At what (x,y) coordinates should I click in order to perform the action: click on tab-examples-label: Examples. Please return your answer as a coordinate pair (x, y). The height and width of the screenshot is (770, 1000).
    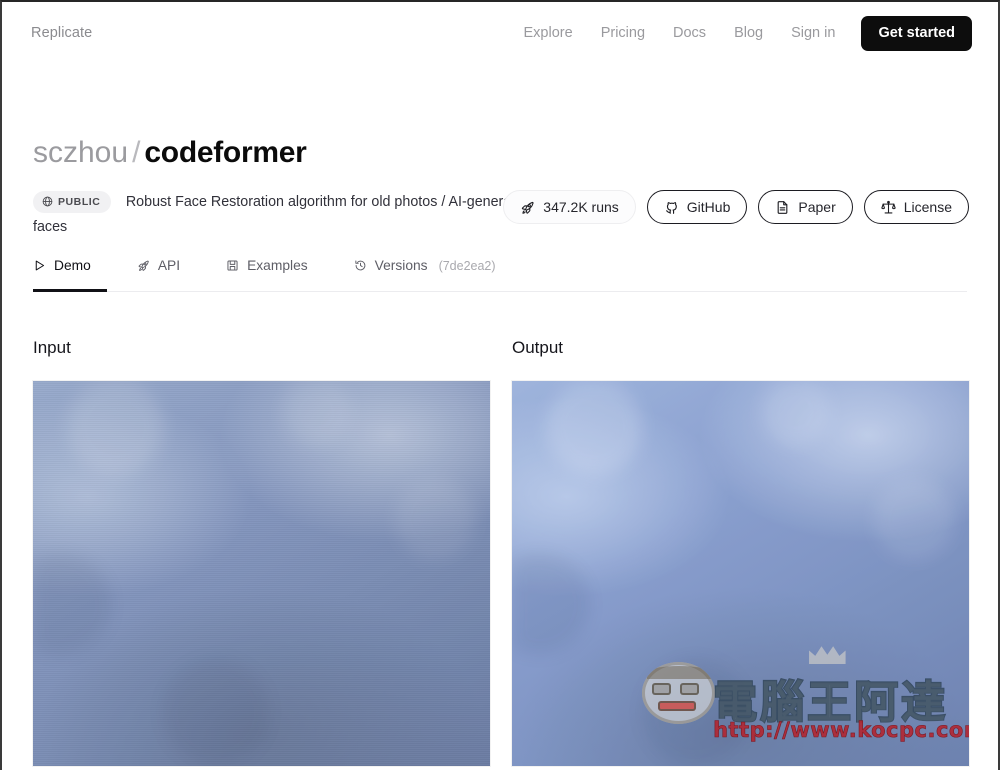
    Looking at the image, I should click on (277, 265).